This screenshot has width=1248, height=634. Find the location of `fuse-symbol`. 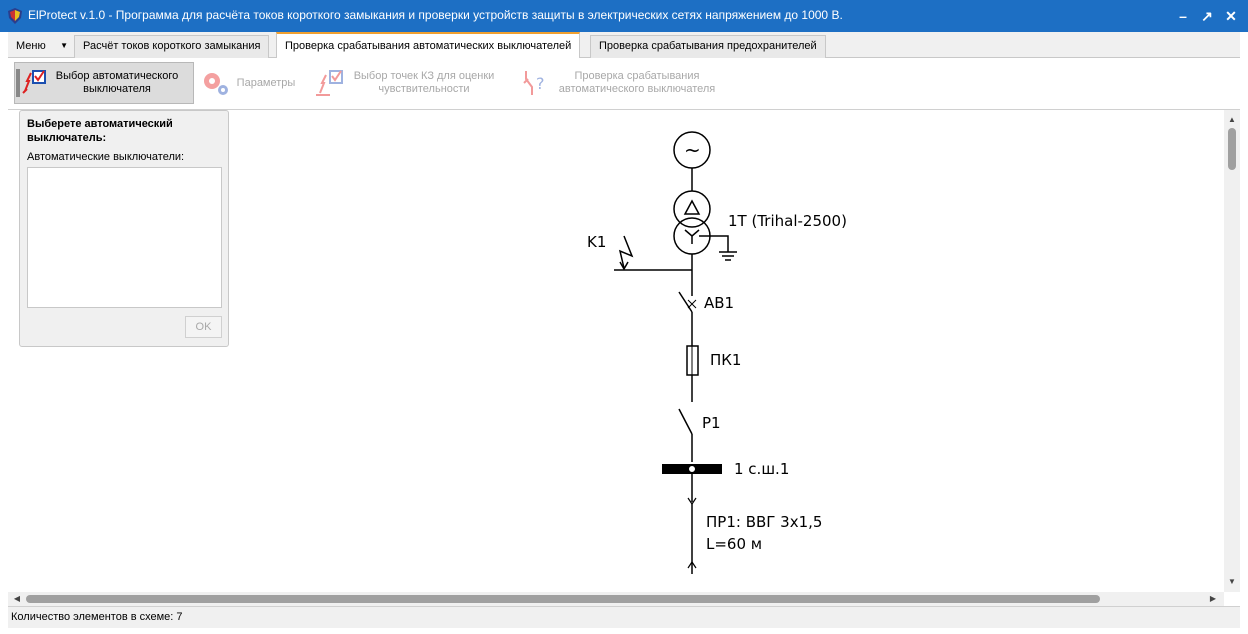

fuse-symbol is located at coordinates (692, 372).